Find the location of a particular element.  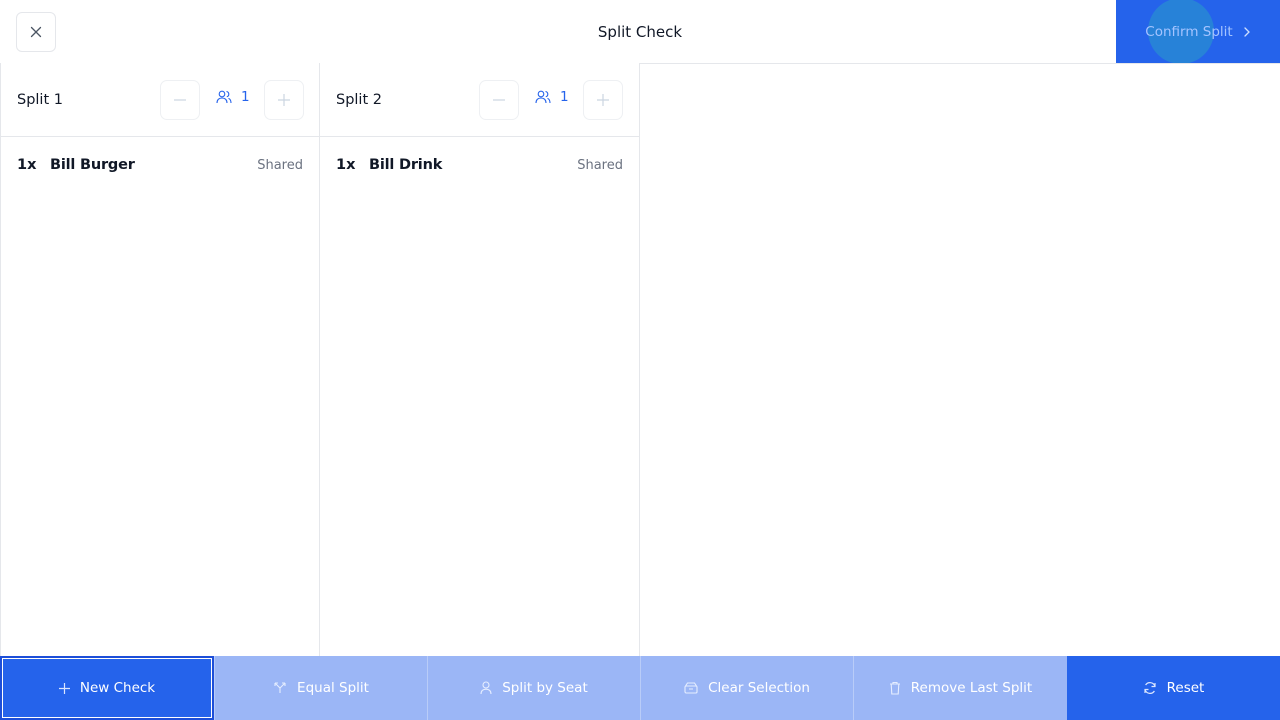

split-item: 1x Bill Burger Shared is located at coordinates (160, 165).